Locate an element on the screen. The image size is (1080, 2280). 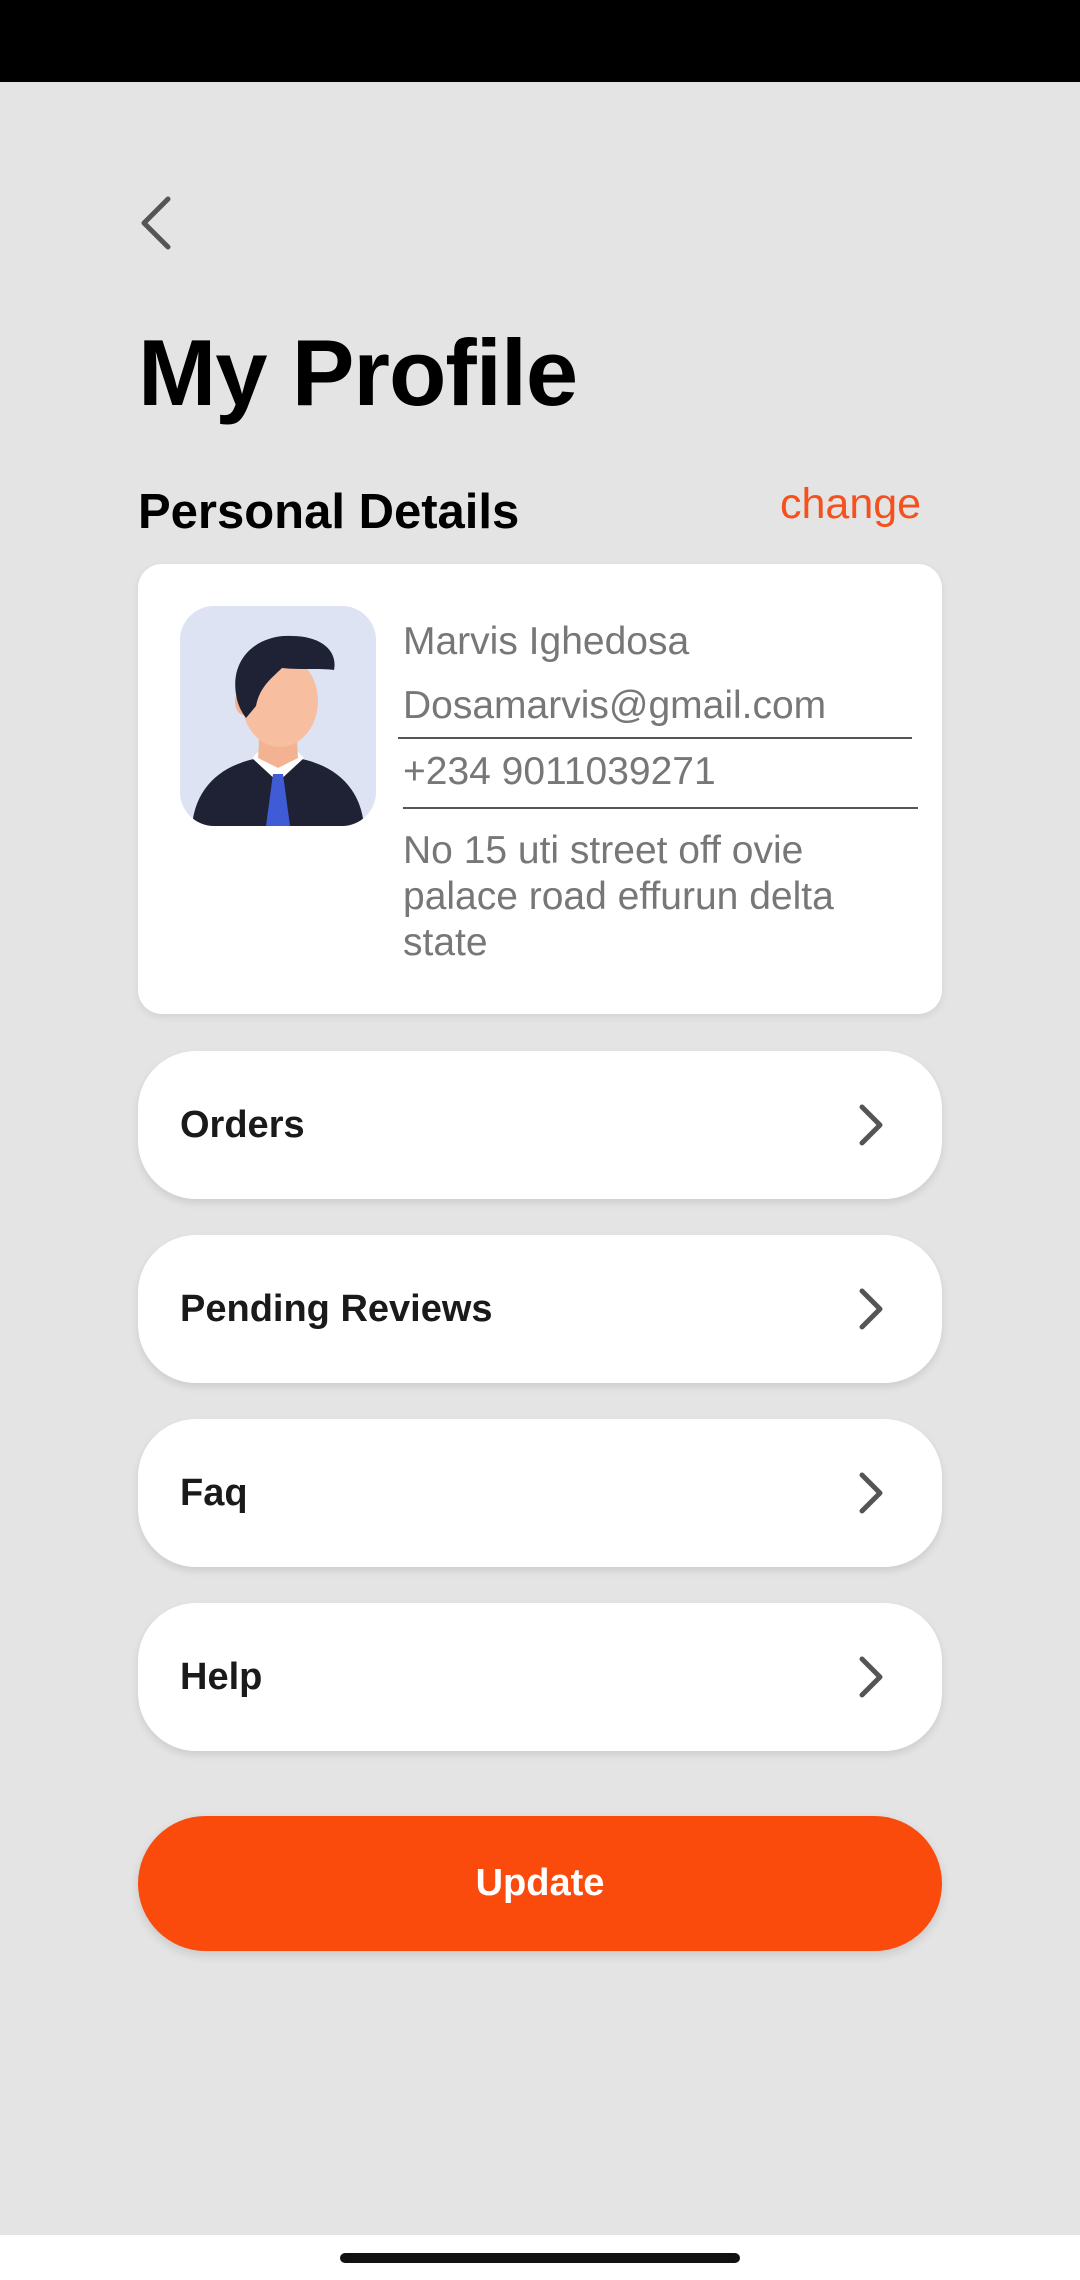
chevron-left-icon is located at coordinates (156, 223).